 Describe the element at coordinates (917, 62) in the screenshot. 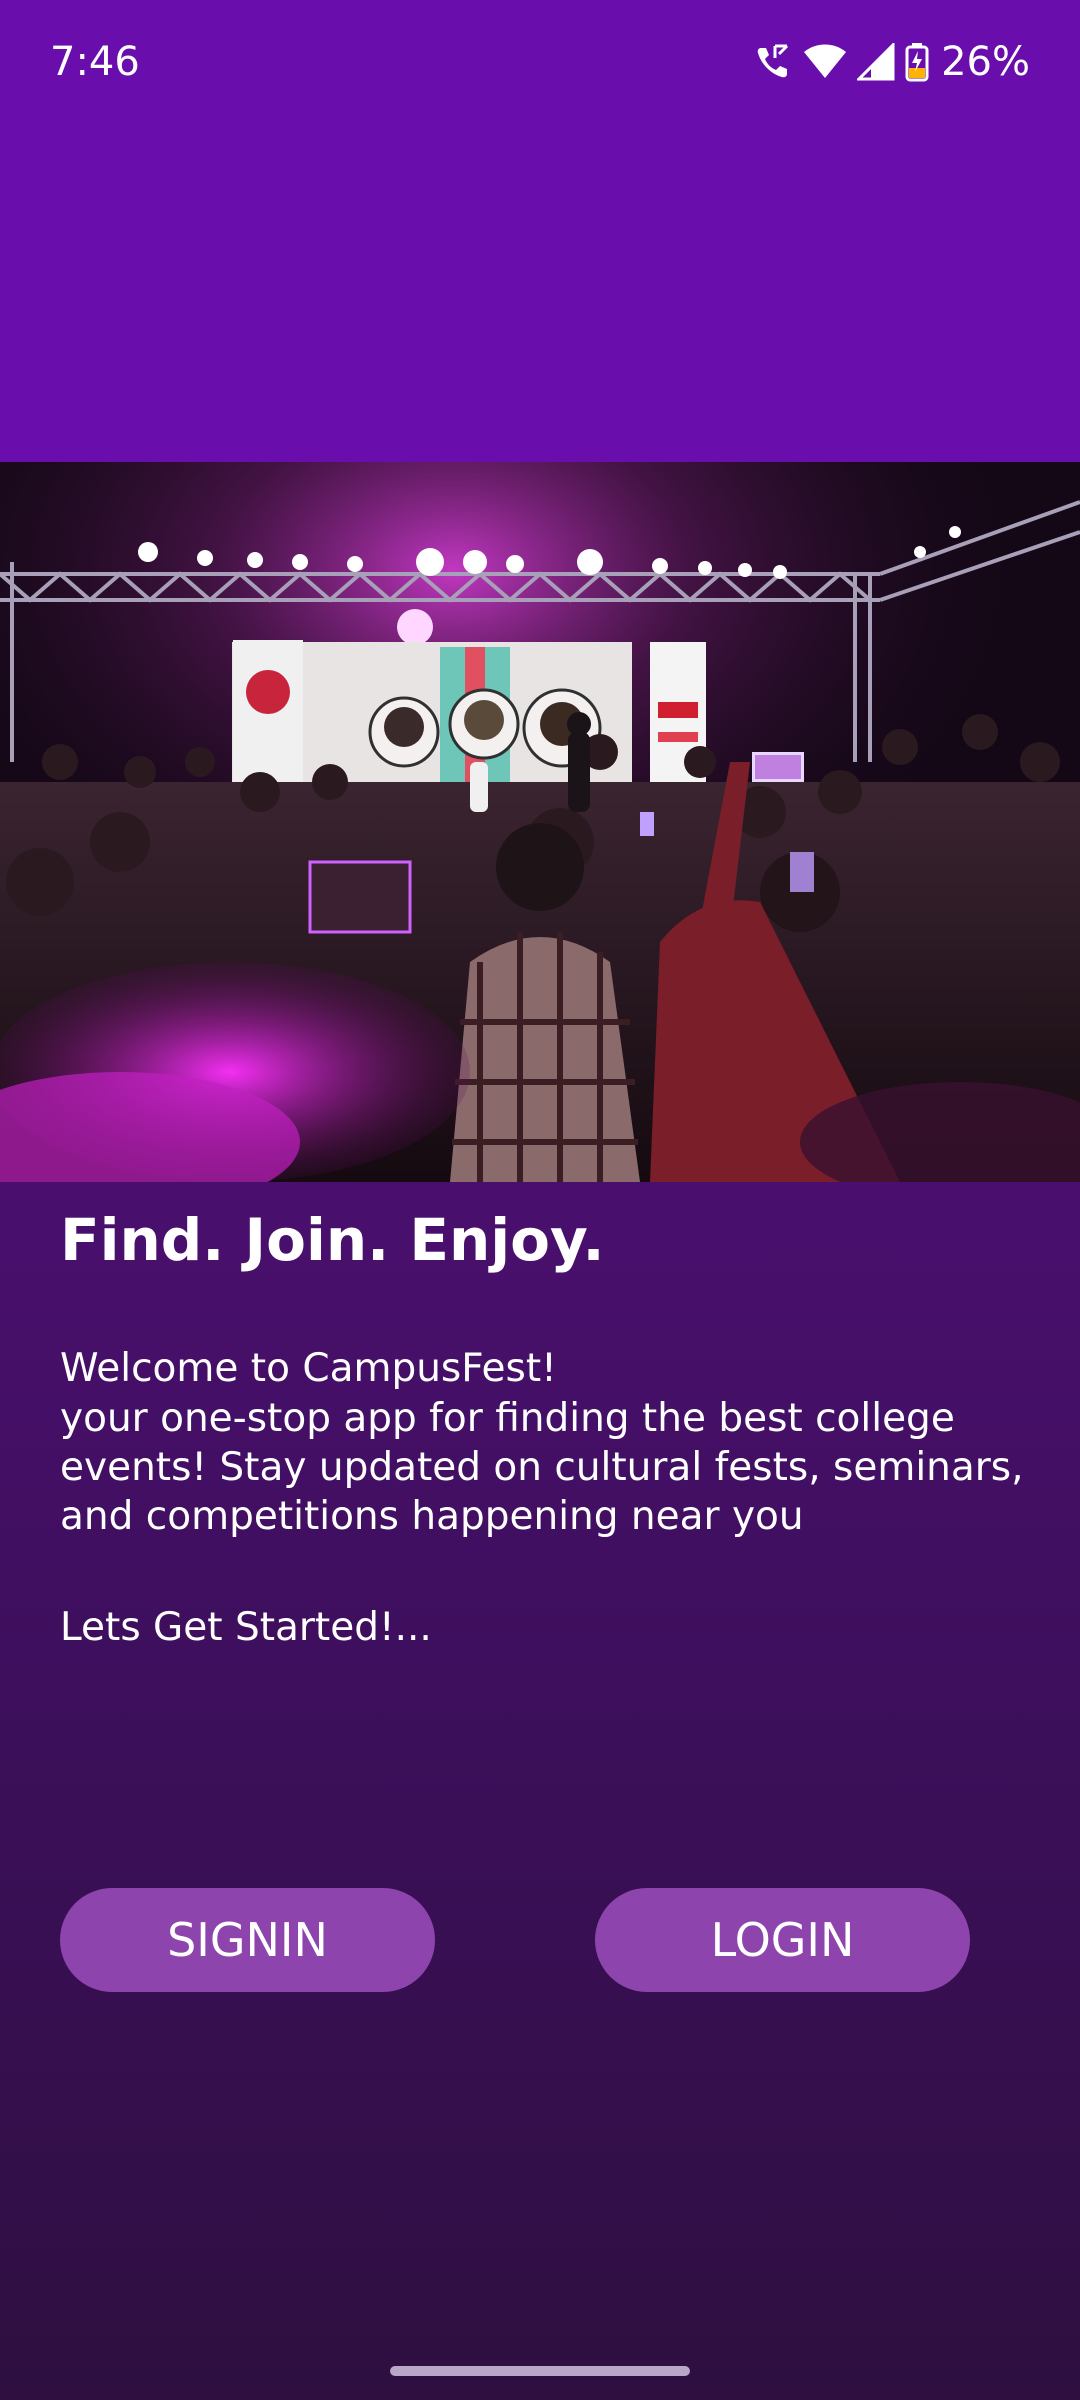

I see `battery-charging-icon` at that location.